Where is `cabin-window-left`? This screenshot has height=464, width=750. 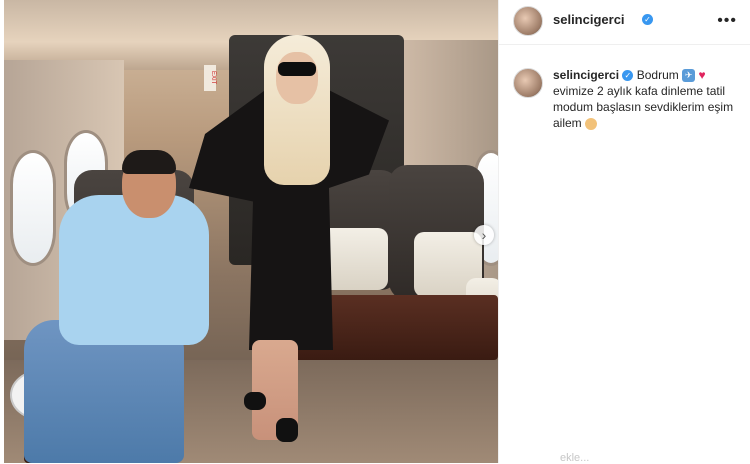 cabin-window-left is located at coordinates (33, 208).